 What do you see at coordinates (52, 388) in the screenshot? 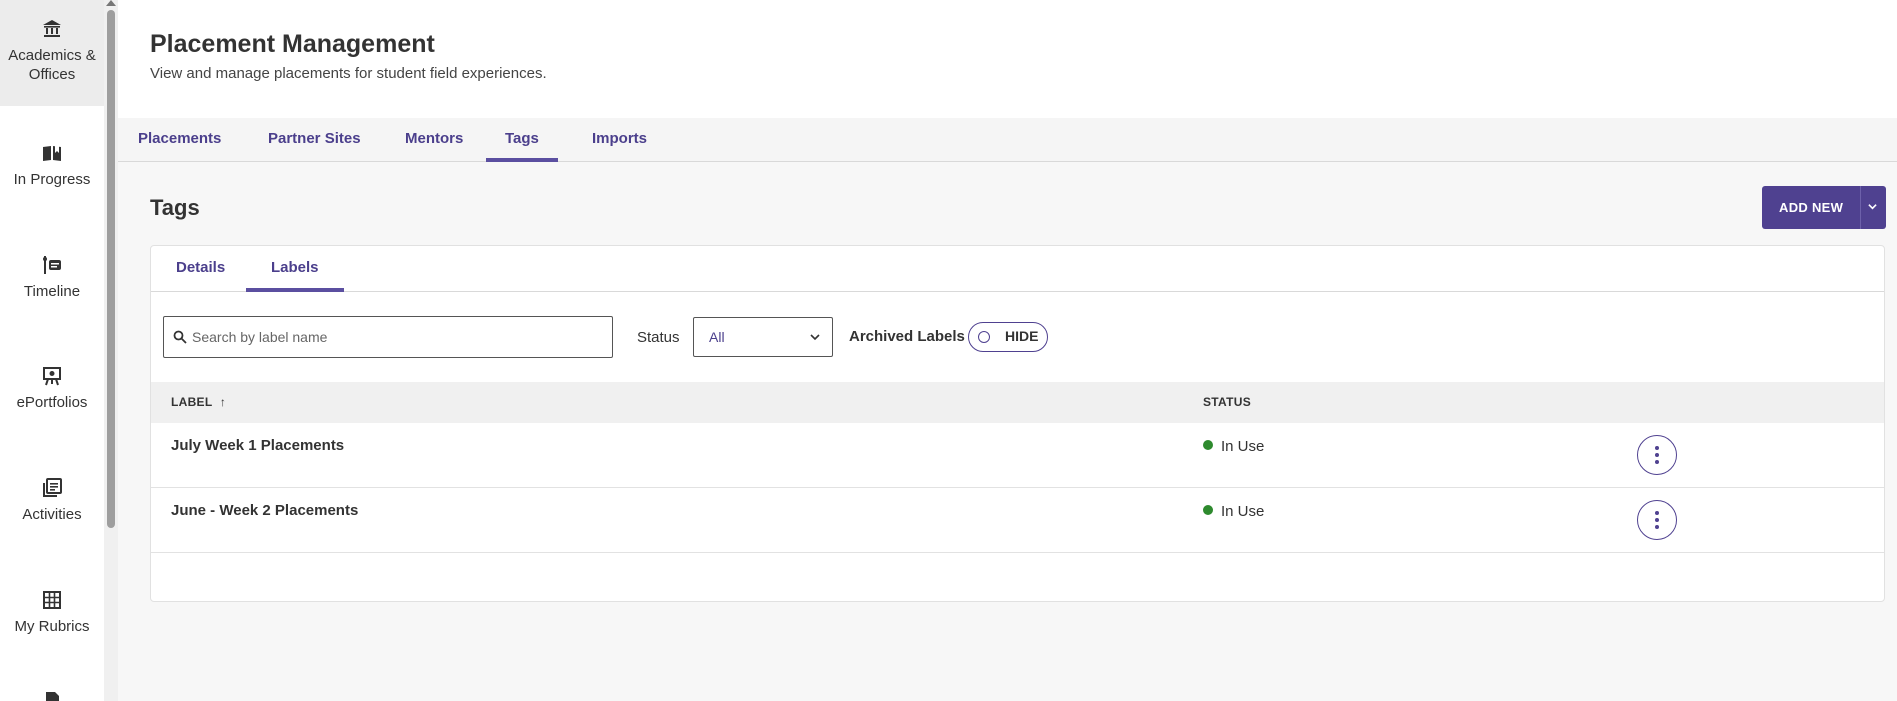
I see `sidebar-item-eportfolios: ePortfolios` at bounding box center [52, 388].